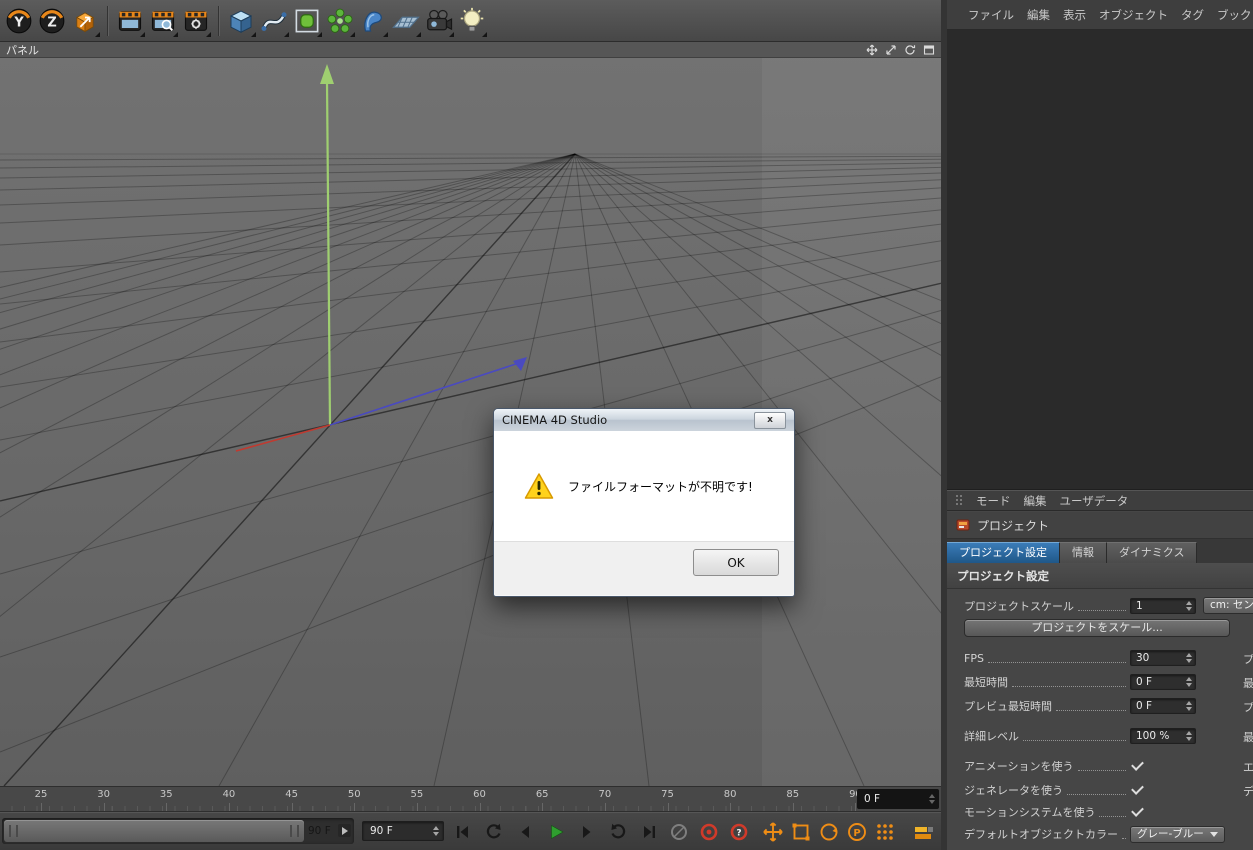 Image resolution: width=1253 pixels, height=850 pixels. Describe the element at coordinates (709, 832) in the screenshot. I see `record-keyframe-button` at that location.